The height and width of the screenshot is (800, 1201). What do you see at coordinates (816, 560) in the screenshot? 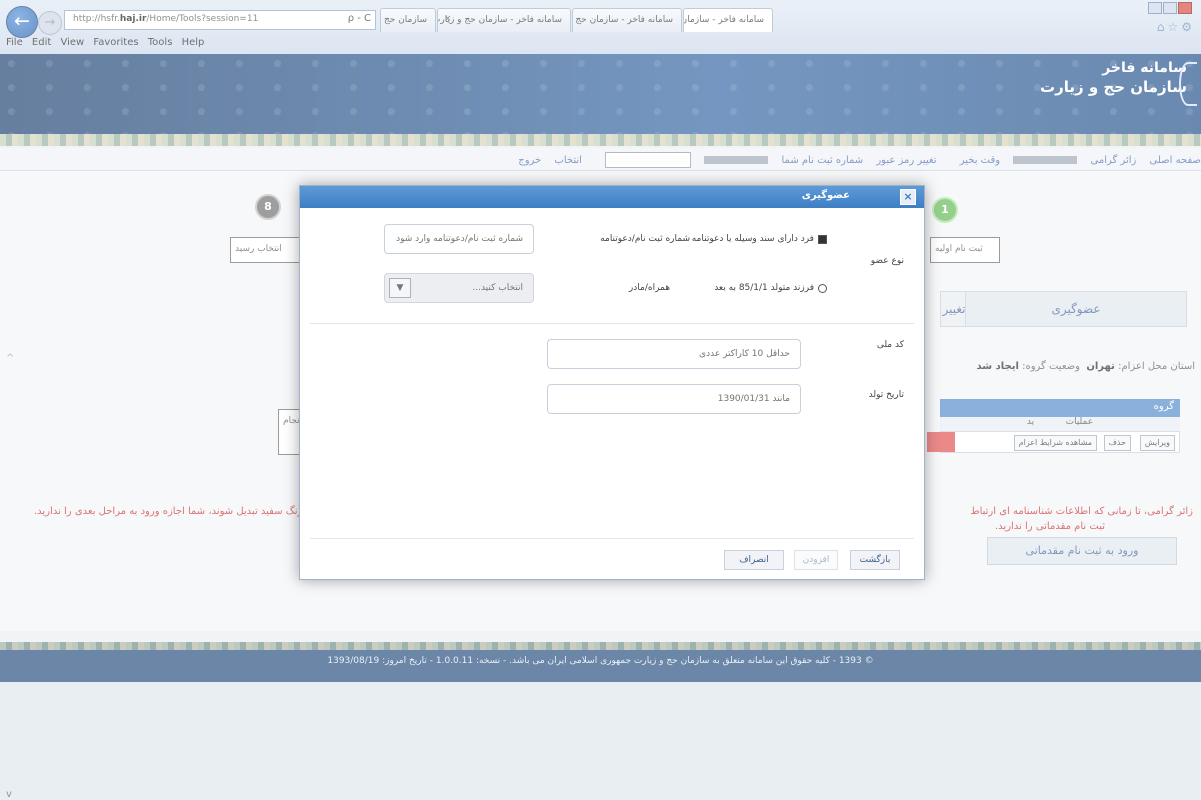
I see `add-button: افزودن` at bounding box center [816, 560].